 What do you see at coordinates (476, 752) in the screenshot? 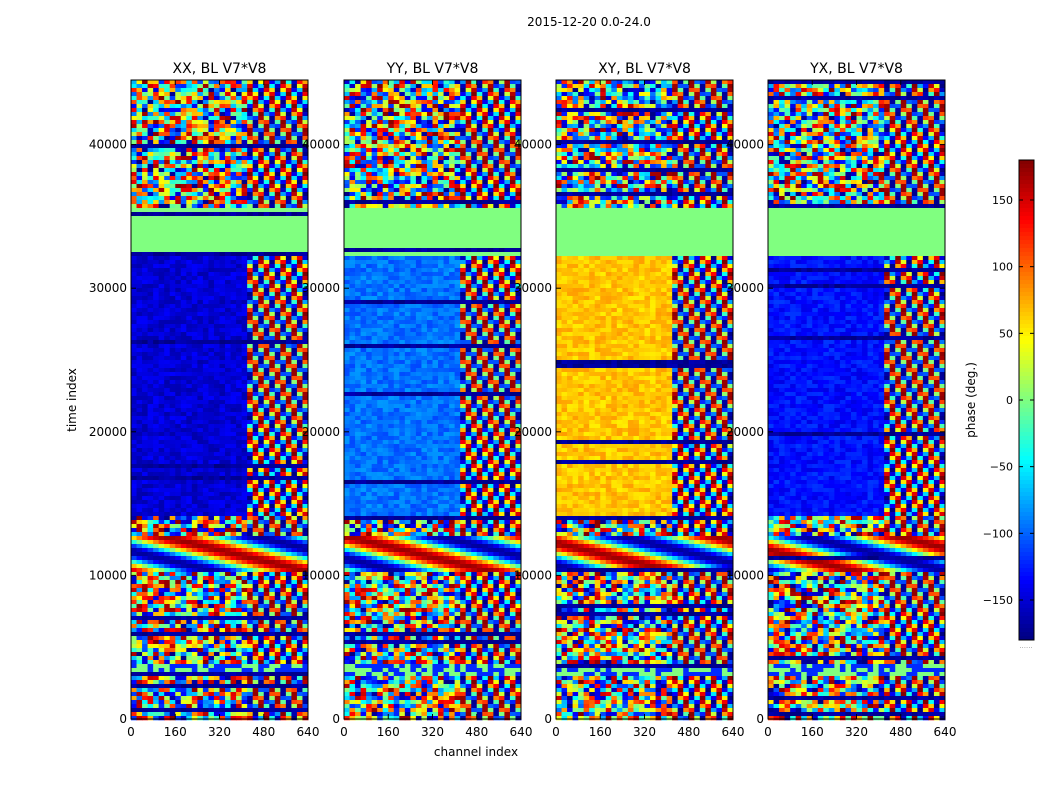
I see `x-axis-label: channel index` at bounding box center [476, 752].